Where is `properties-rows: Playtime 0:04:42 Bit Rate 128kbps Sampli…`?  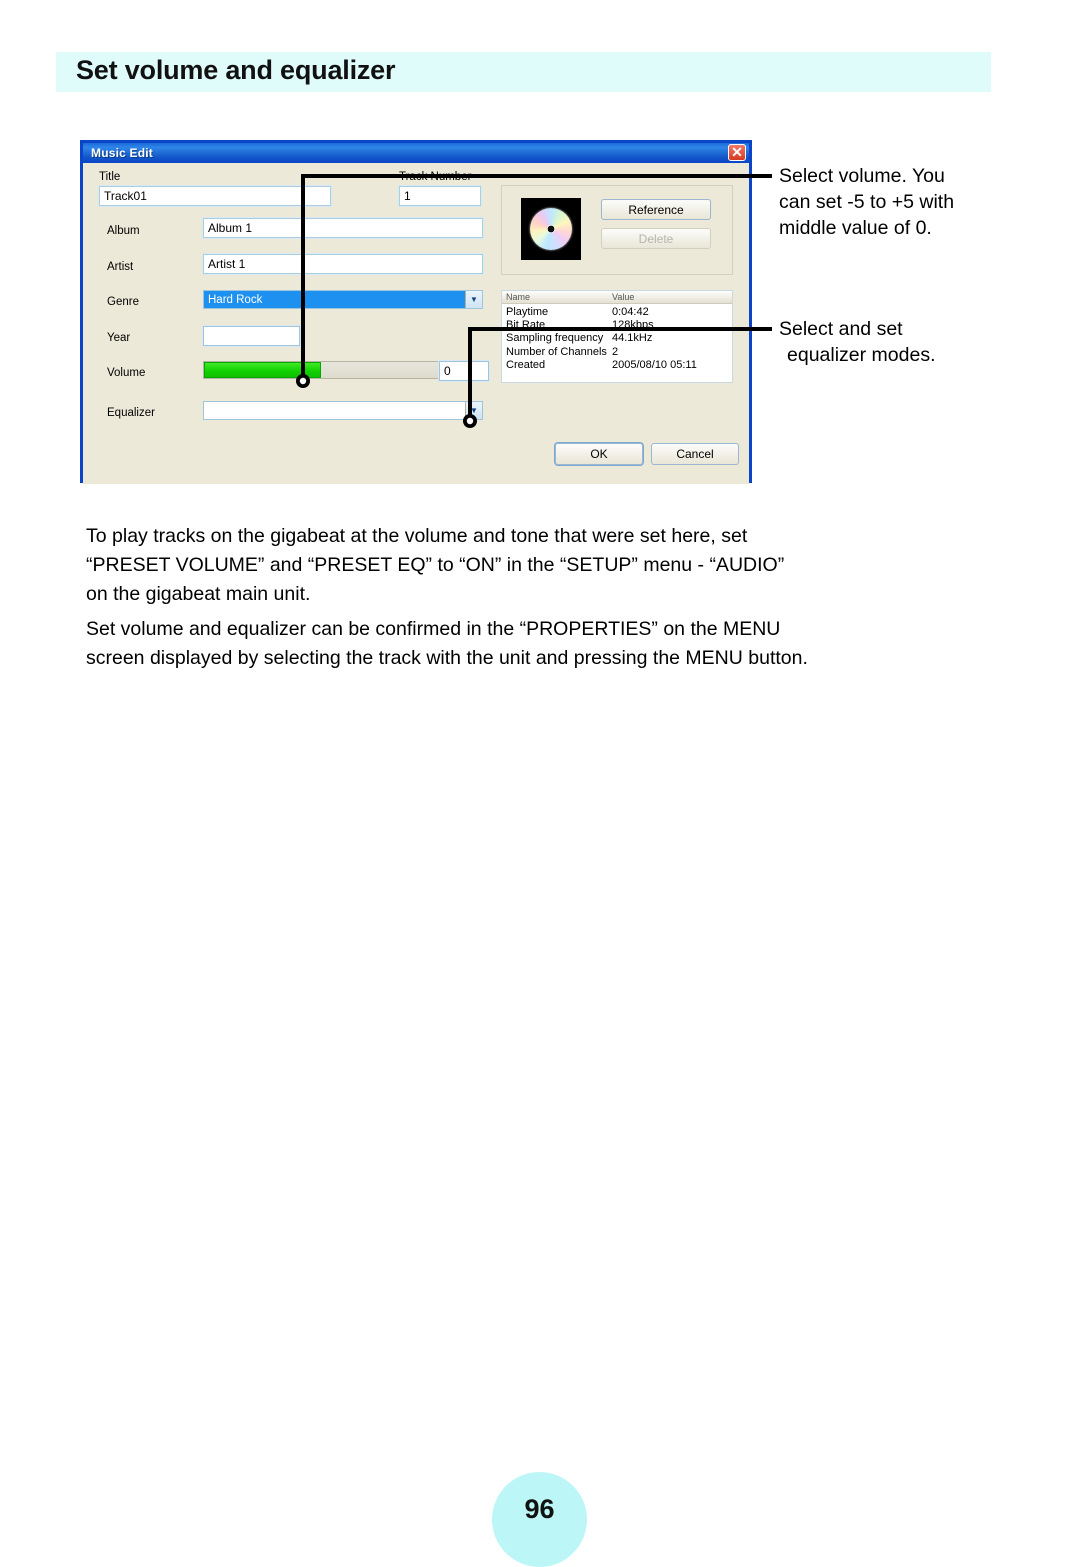 properties-rows: Playtime 0:04:42 Bit Rate 128kbps Sampli… is located at coordinates (617, 339).